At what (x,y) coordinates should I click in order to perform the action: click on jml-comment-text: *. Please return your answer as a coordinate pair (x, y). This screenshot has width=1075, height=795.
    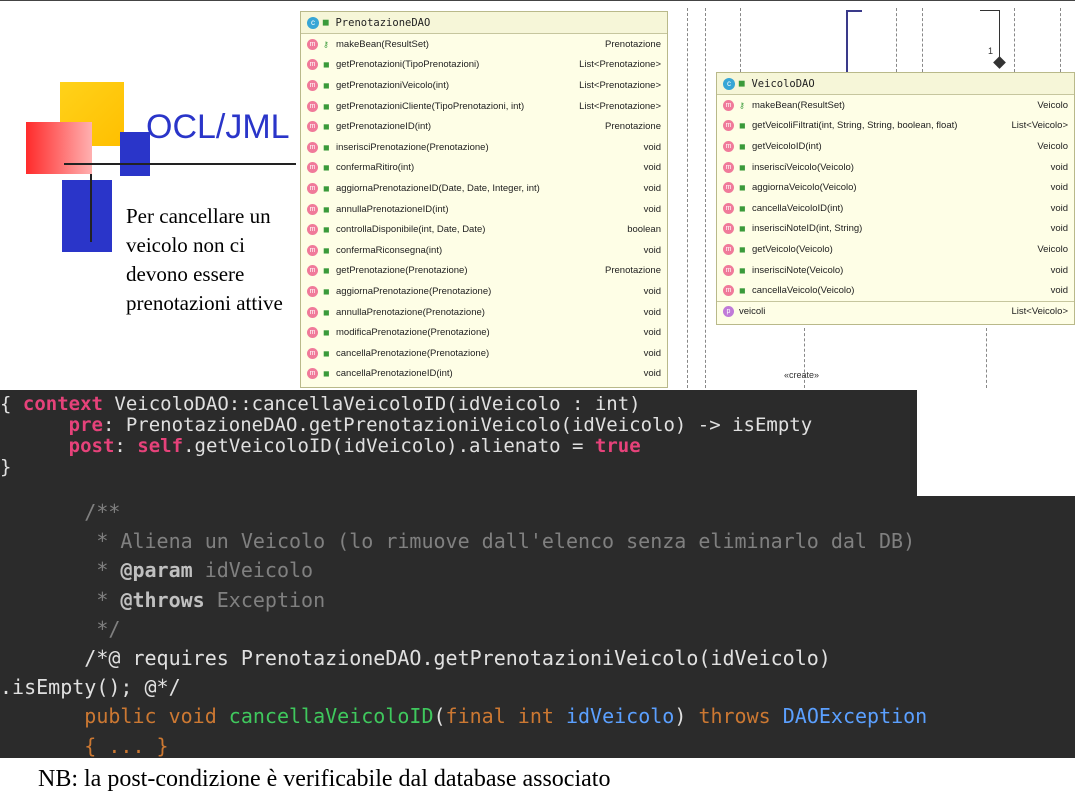
    Looking at the image, I should click on (102, 570).